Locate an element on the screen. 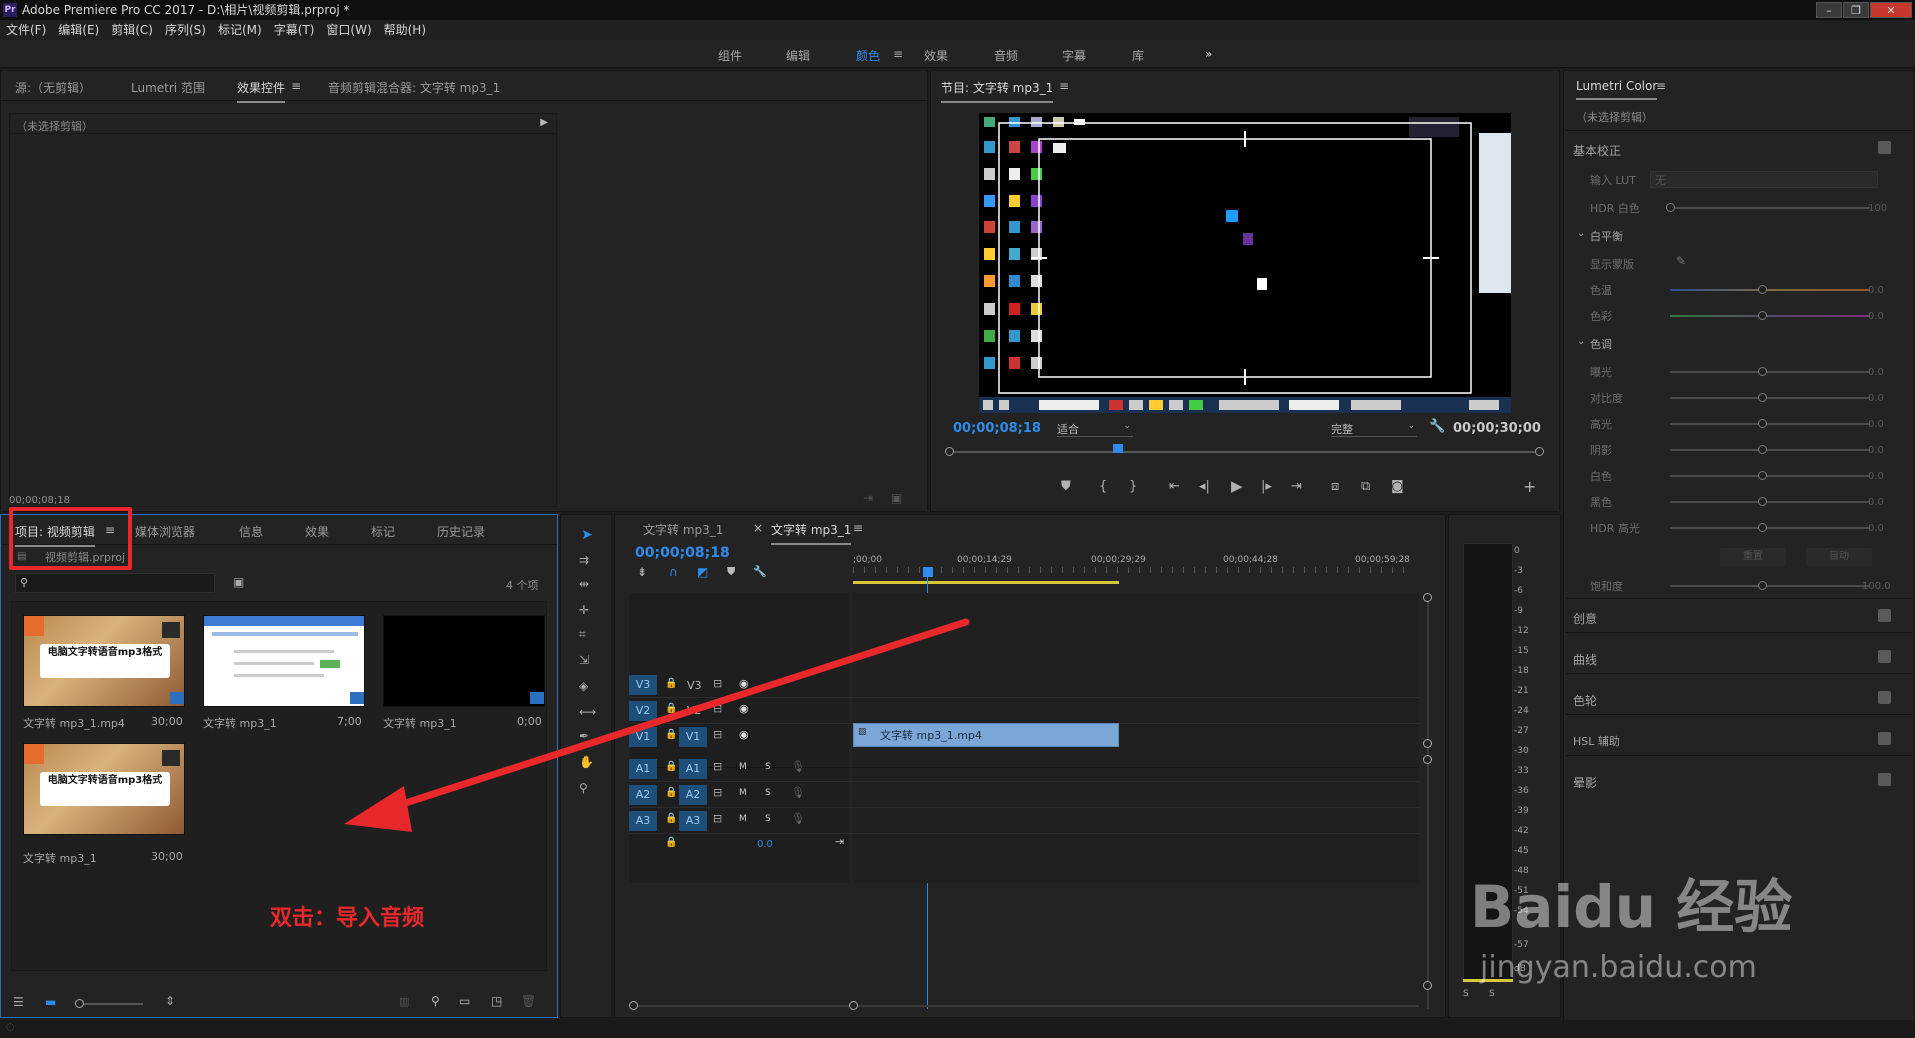 This screenshot has height=1038, width=1915. status-icon: ◌ is located at coordinates (10, 1027).